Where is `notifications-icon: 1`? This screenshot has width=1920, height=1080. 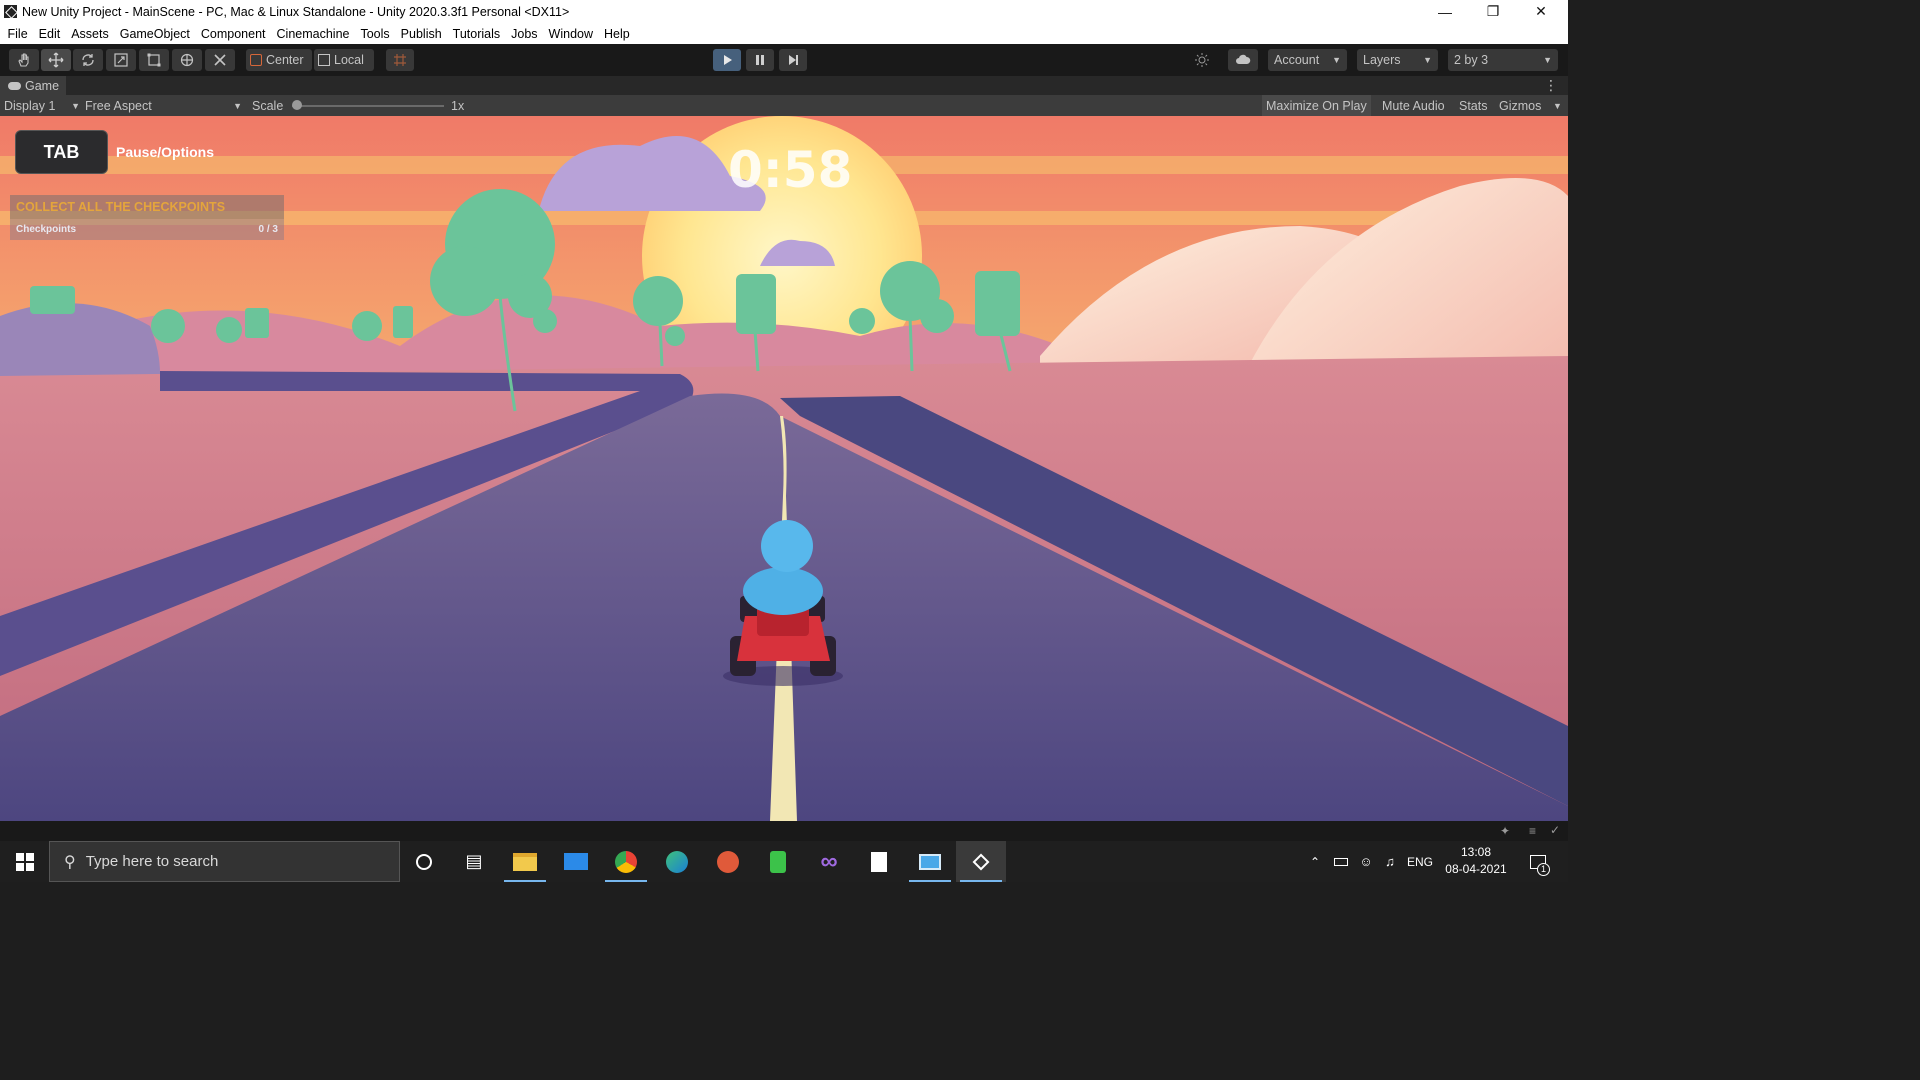
notifications-icon: 1 is located at coordinates (1538, 861).